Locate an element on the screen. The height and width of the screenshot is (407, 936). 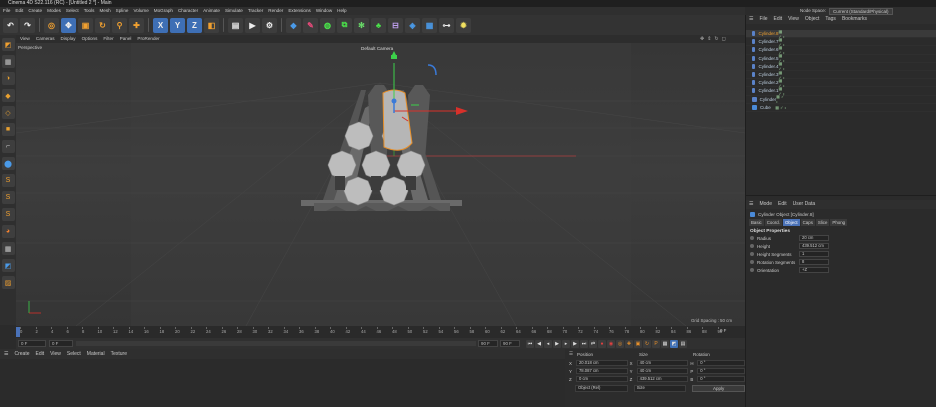
deformer-icon: ♣ is located at coordinates (378, 25).